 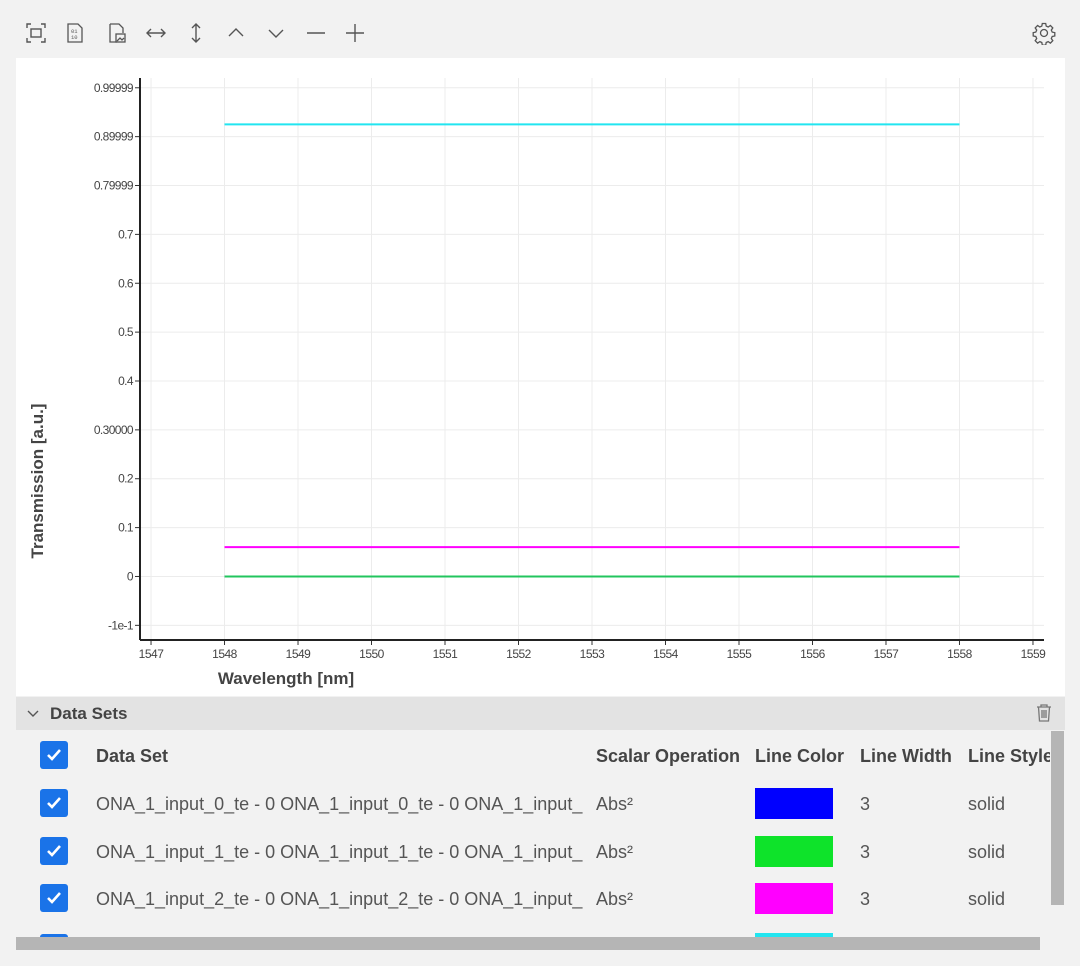 What do you see at coordinates (236, 33) in the screenshot?
I see `move-up-icon` at bounding box center [236, 33].